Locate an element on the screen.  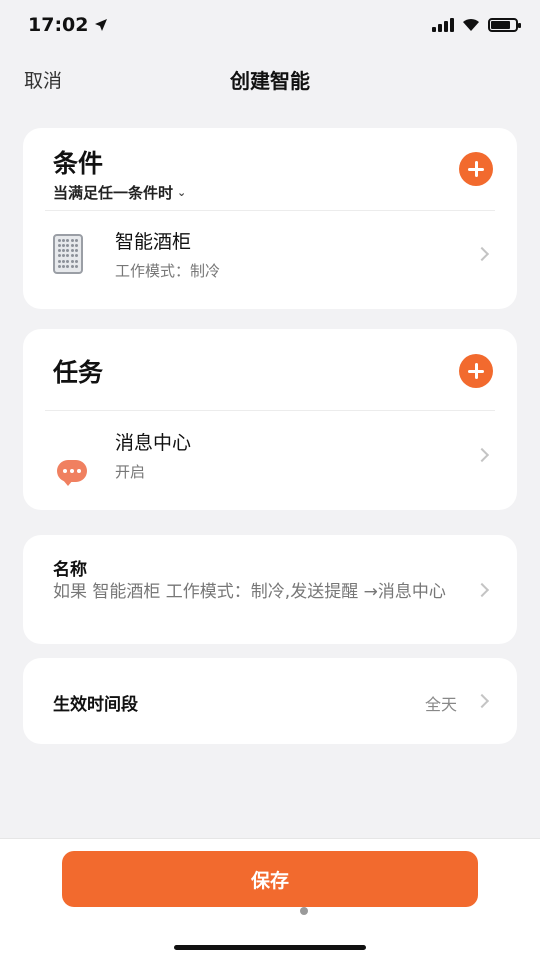
location-arrow-icon is located at coordinates (101, 25).